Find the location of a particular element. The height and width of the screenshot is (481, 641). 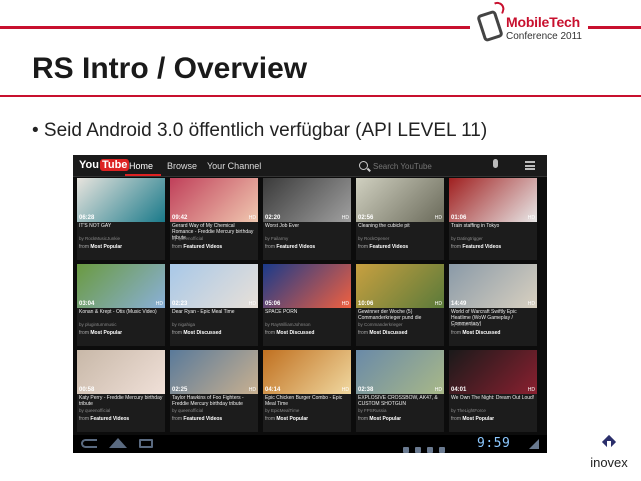

video-title: SPACE PORN is located at coordinates (307, 312).